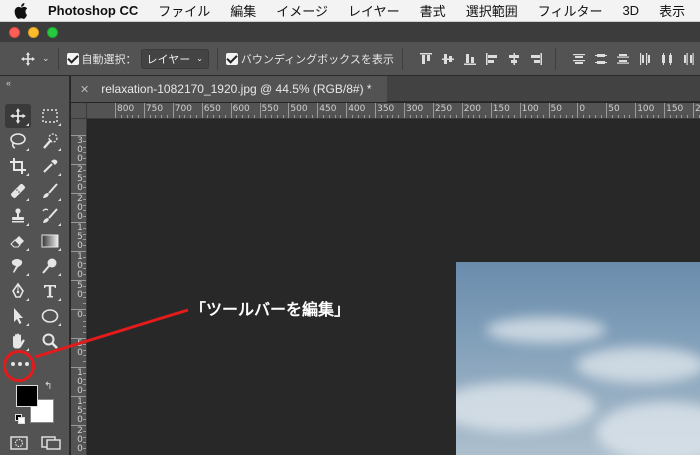 The width and height of the screenshot is (700, 455). Describe the element at coordinates (18, 166) in the screenshot. I see `crop-tool-icon` at that location.